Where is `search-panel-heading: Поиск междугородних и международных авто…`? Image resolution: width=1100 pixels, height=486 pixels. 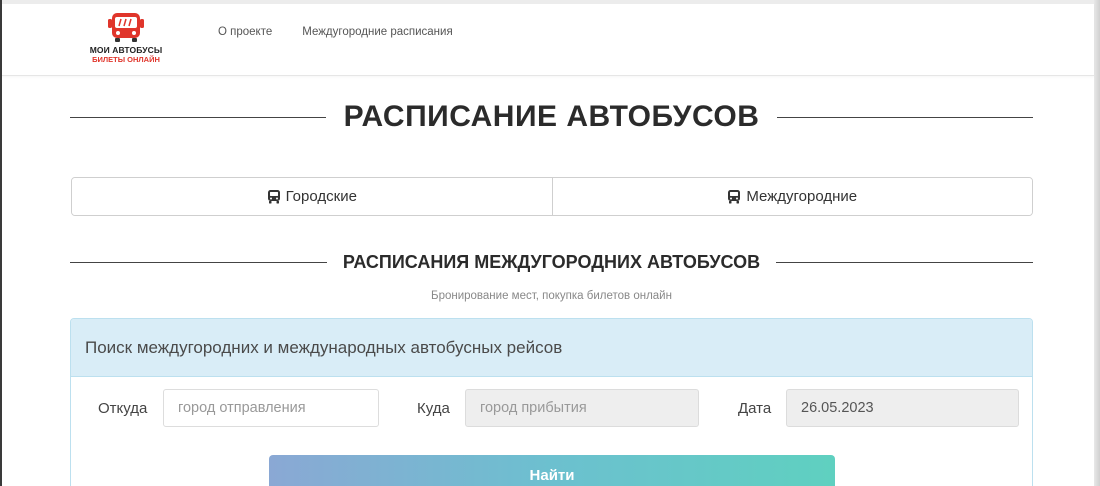
search-panel-heading: Поиск междугородних и международных авто… is located at coordinates (551, 348).